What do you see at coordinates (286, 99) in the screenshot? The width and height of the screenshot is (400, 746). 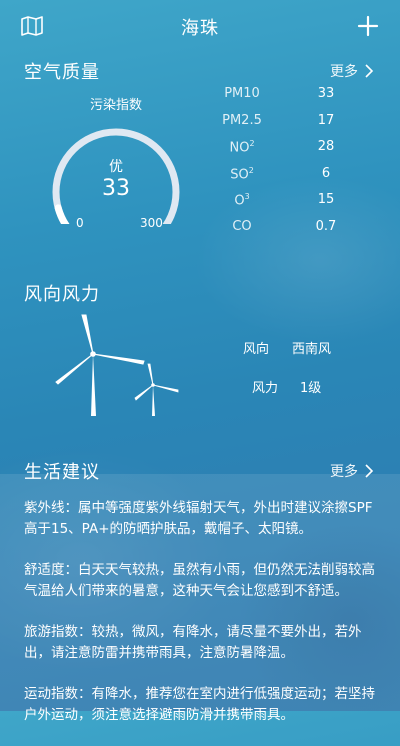 I see `pollutant-row: PM10 33` at bounding box center [286, 99].